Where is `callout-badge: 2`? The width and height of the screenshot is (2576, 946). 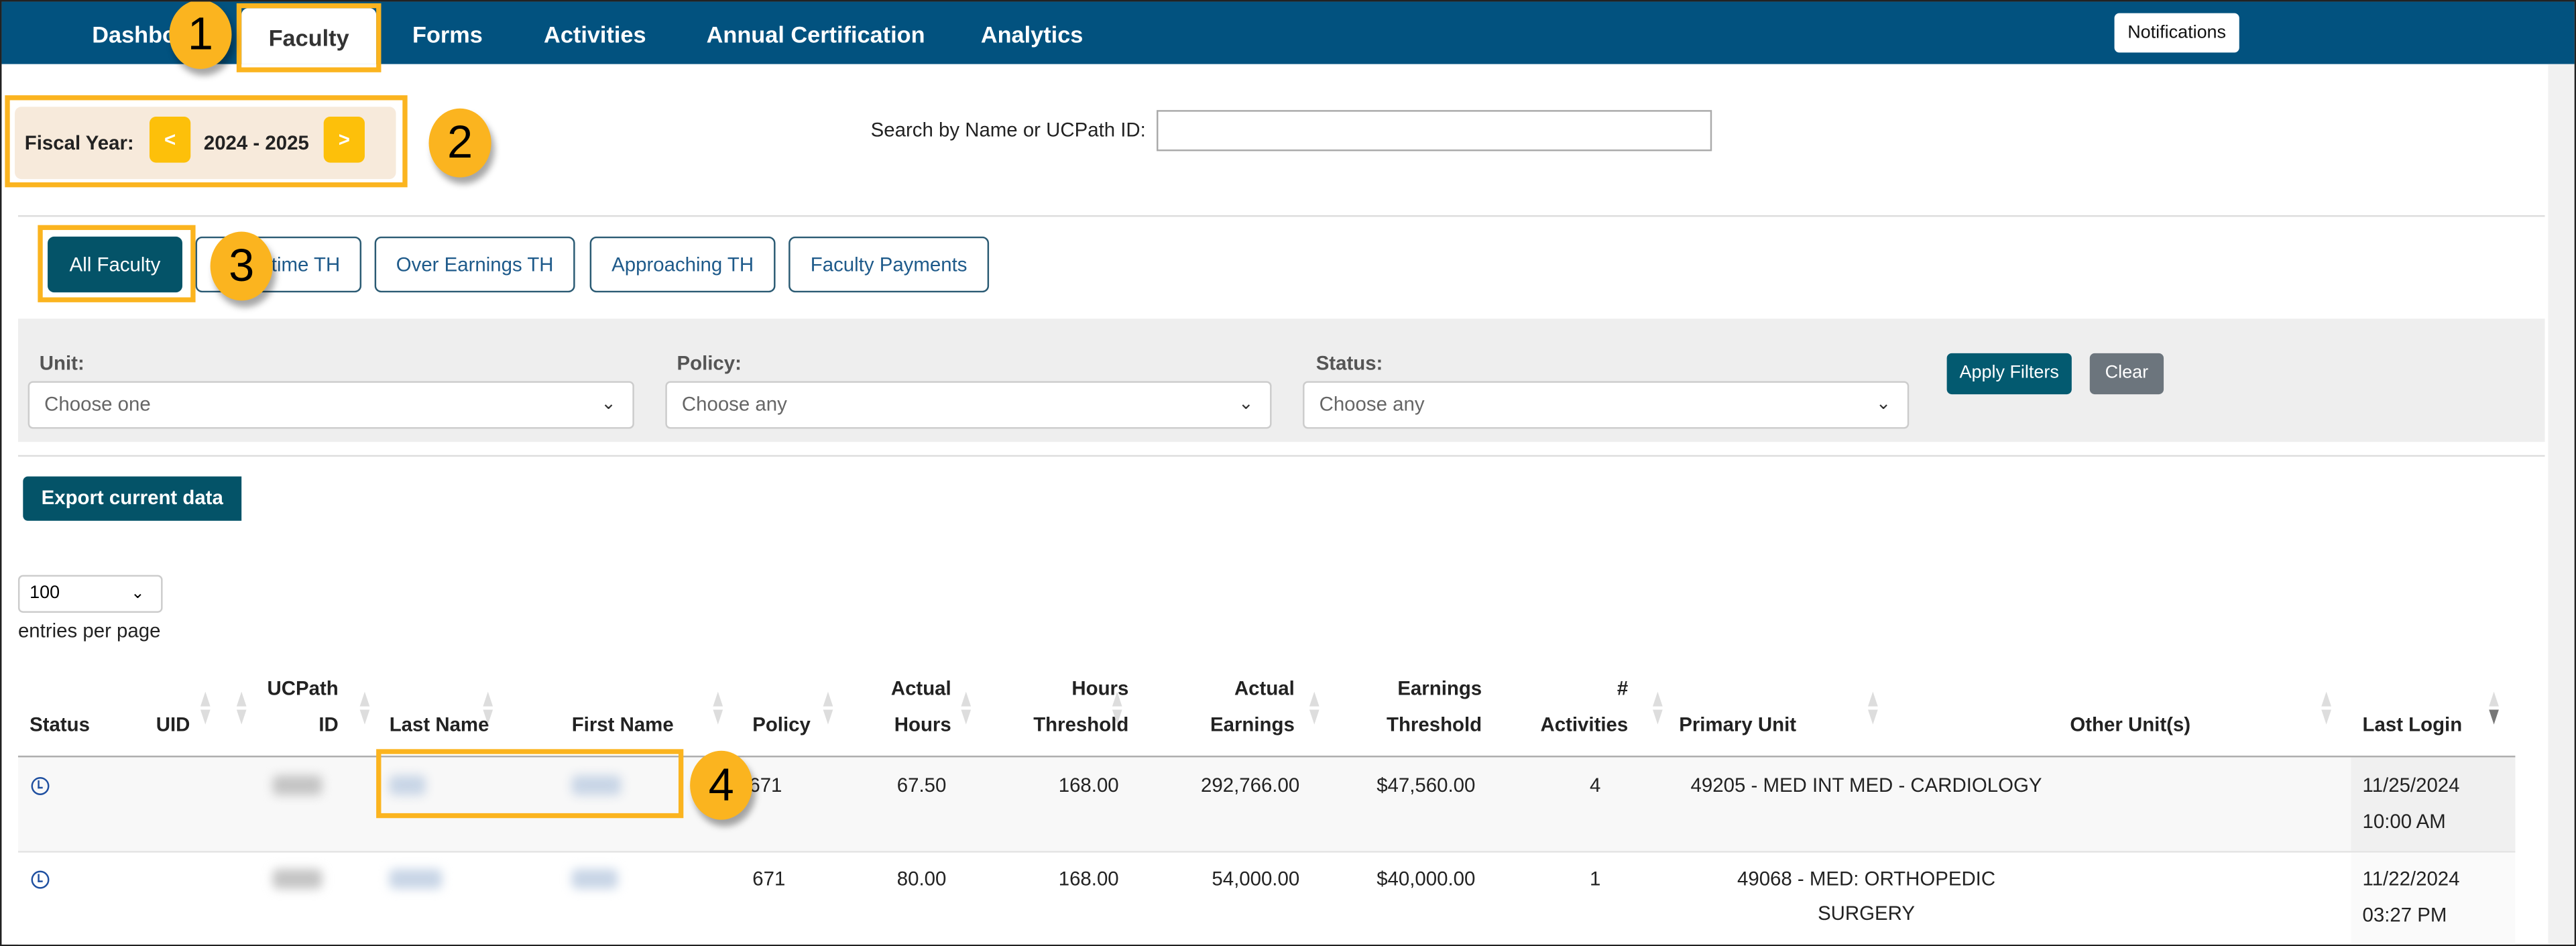 callout-badge: 2 is located at coordinates (459, 143).